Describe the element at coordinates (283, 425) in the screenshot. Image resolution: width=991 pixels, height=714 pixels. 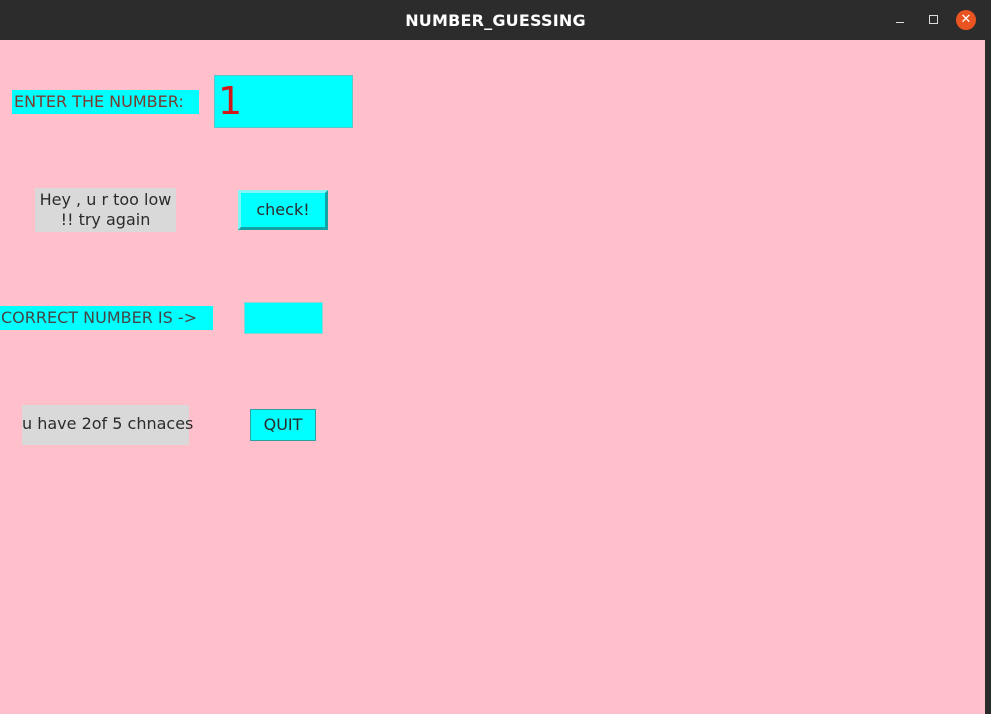
I see `quit-button: QUIT` at that location.